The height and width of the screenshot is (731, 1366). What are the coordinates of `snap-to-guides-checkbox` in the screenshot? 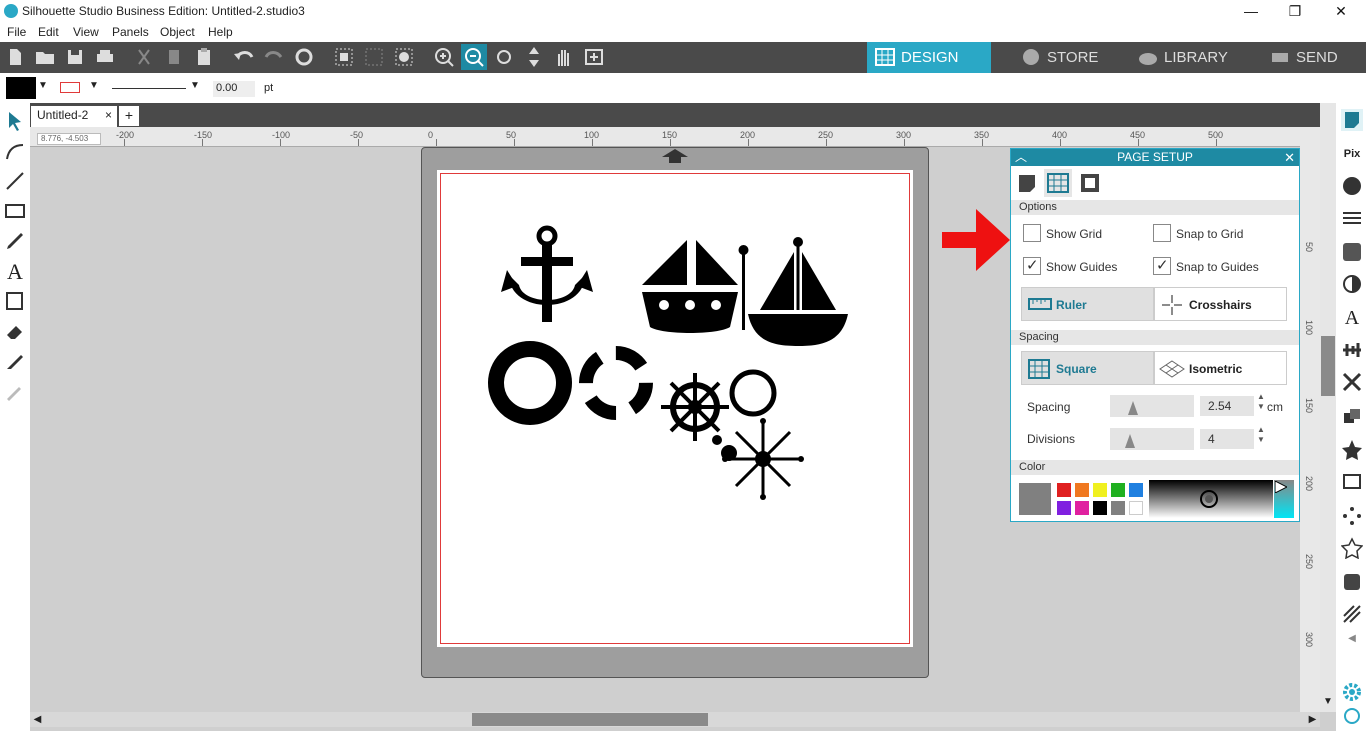 It's located at (1162, 265).